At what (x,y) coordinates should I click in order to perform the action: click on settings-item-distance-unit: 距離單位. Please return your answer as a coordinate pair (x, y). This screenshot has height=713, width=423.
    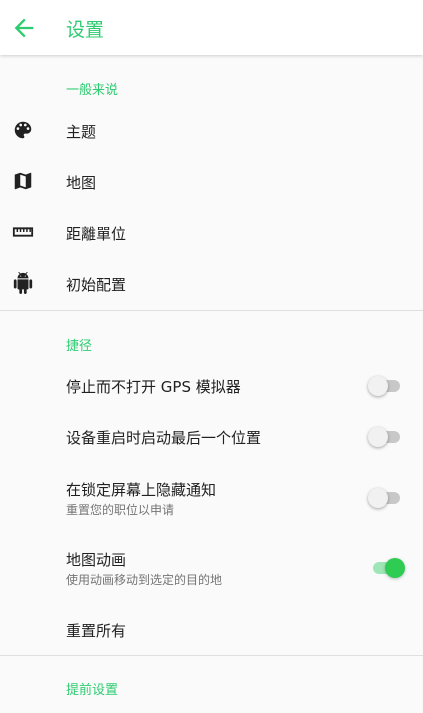
    Looking at the image, I should click on (211, 233).